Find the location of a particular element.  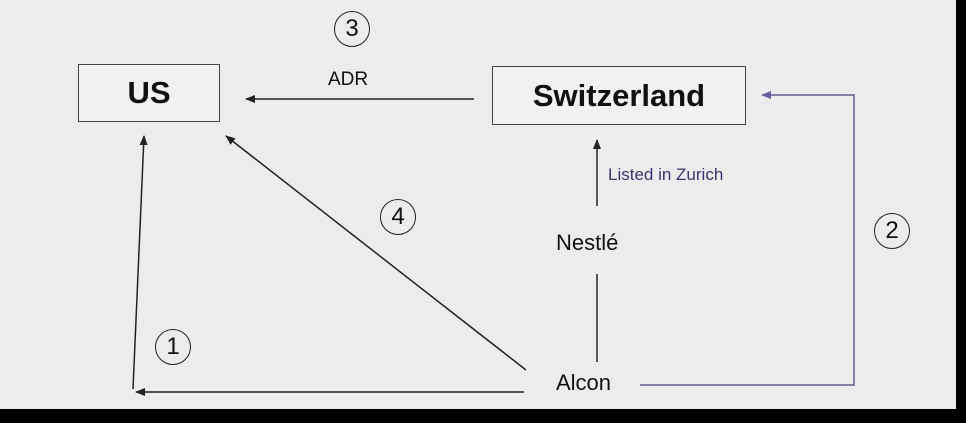

nestle-label: Nestlé is located at coordinates (587, 242).